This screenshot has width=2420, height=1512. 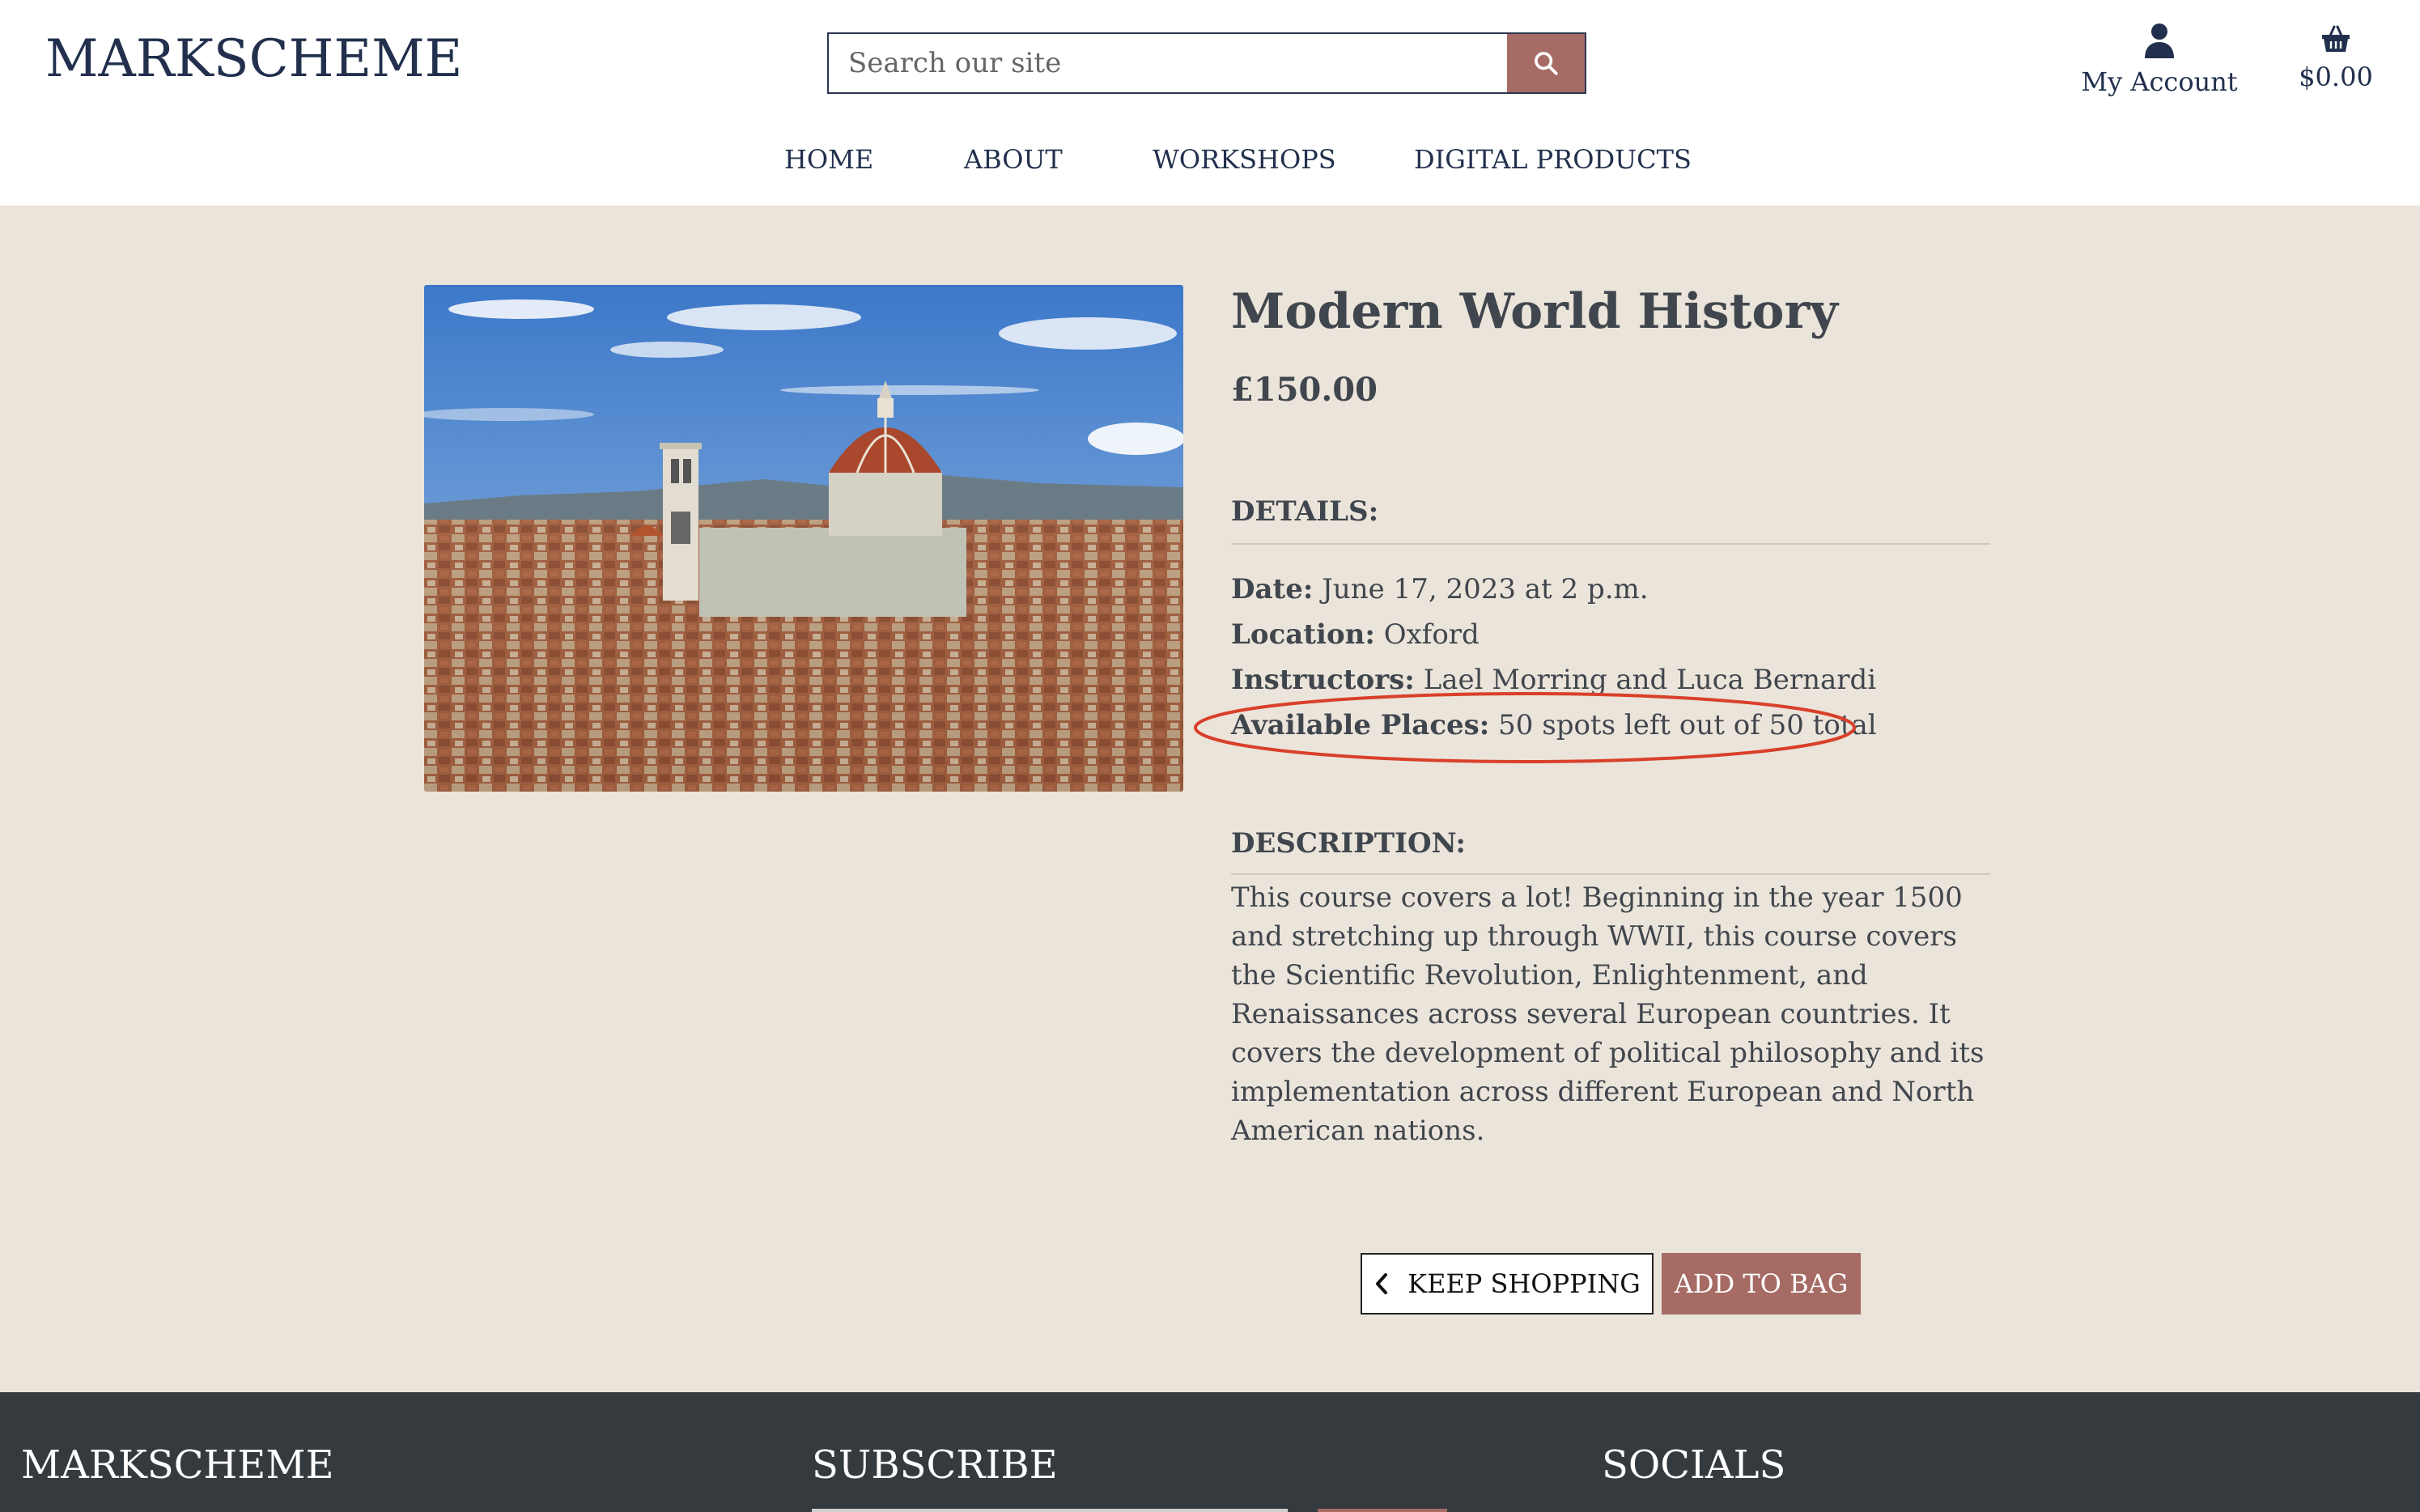 I want to click on annotation-ellipse, so click(x=1525, y=727).